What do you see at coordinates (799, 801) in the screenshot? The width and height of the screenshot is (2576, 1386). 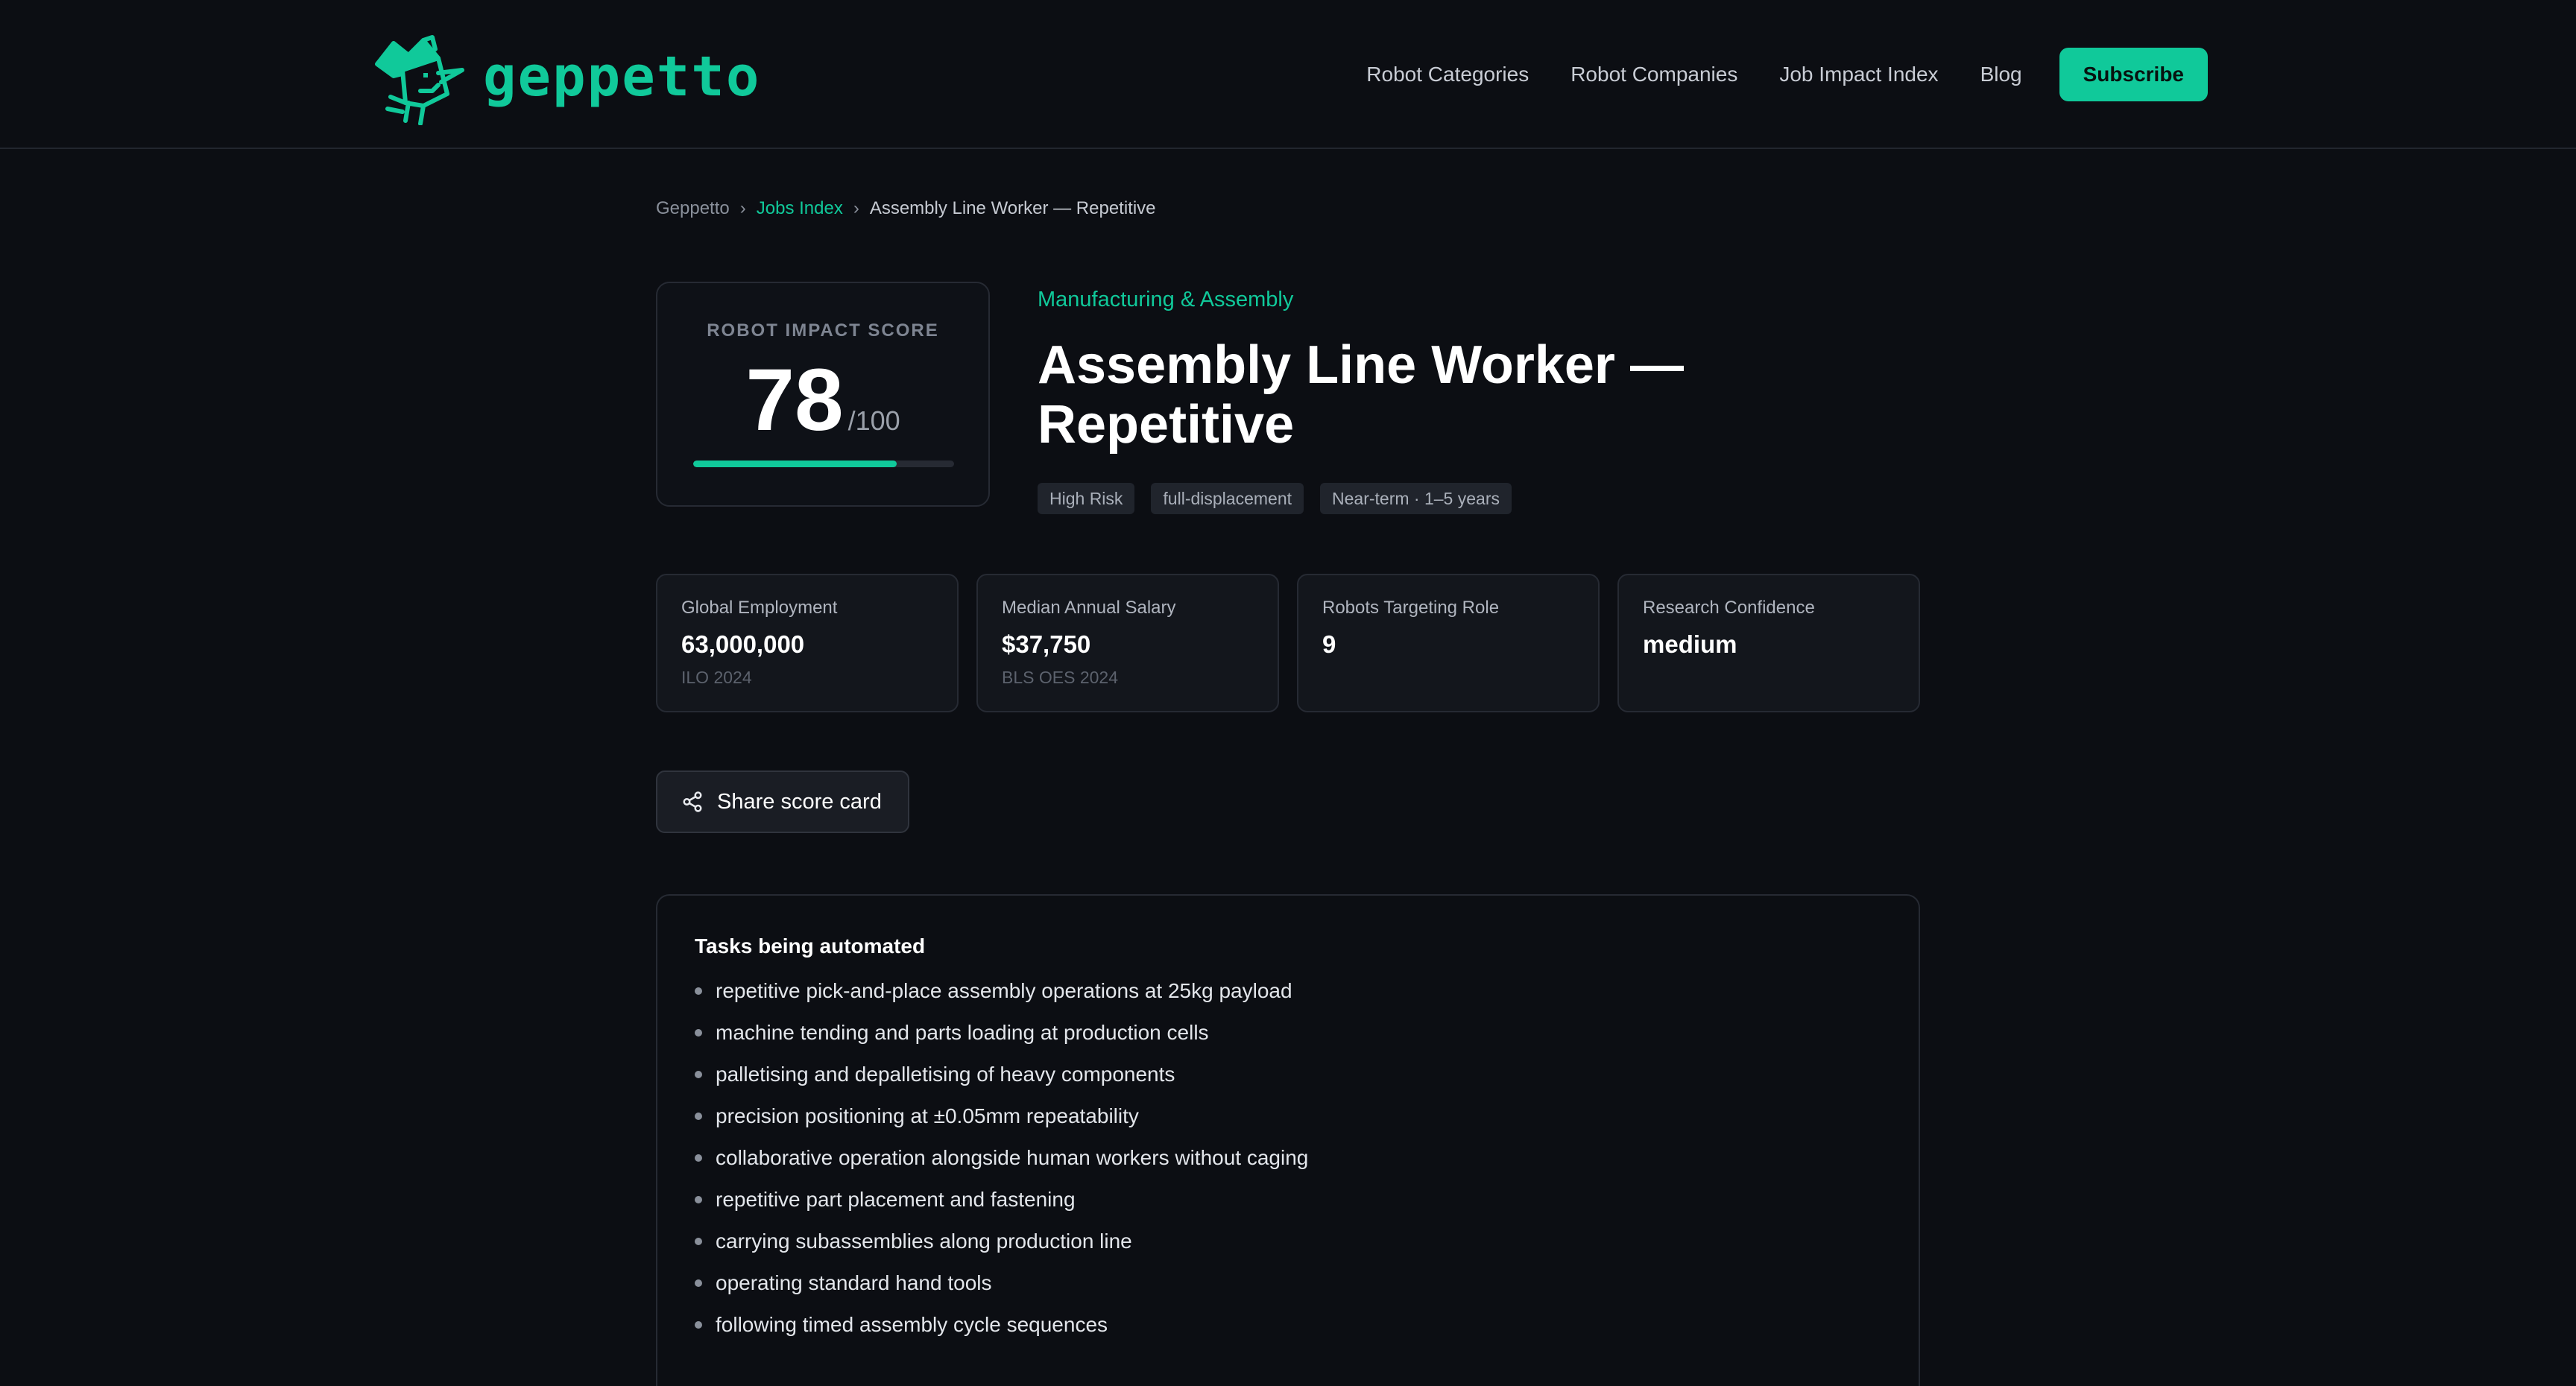 I see `share-button-label: Share score card` at bounding box center [799, 801].